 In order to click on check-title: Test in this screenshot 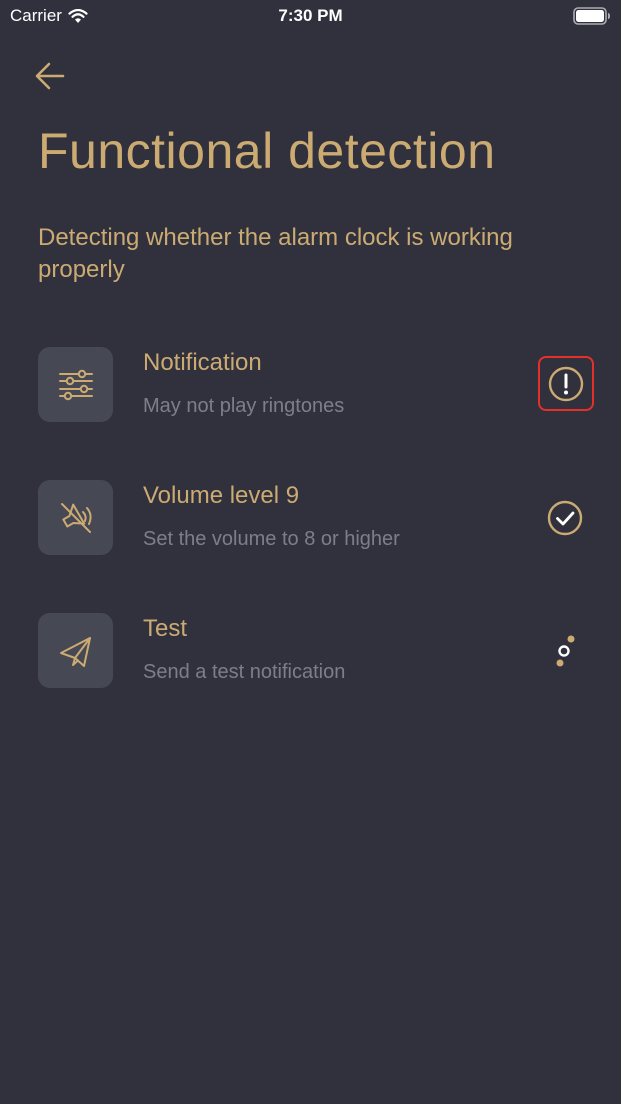, I will do `click(165, 628)`.